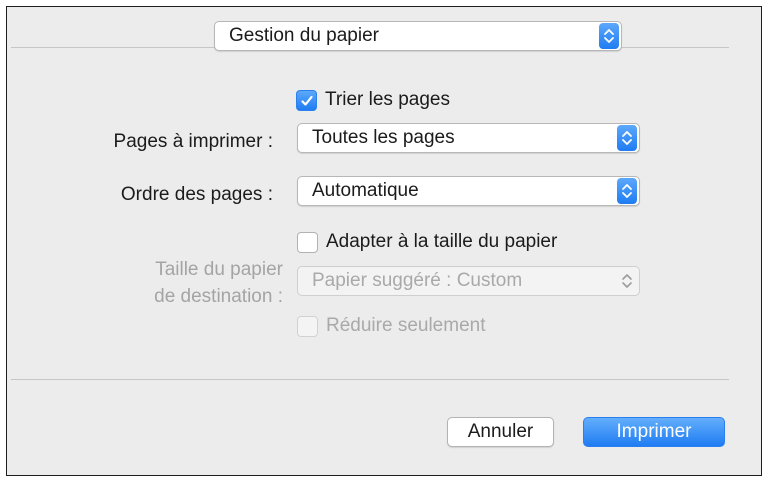 Image resolution: width=768 pixels, height=482 pixels. Describe the element at coordinates (304, 35) in the screenshot. I see `paper-handling-popup-value: Gestion du papier` at that location.